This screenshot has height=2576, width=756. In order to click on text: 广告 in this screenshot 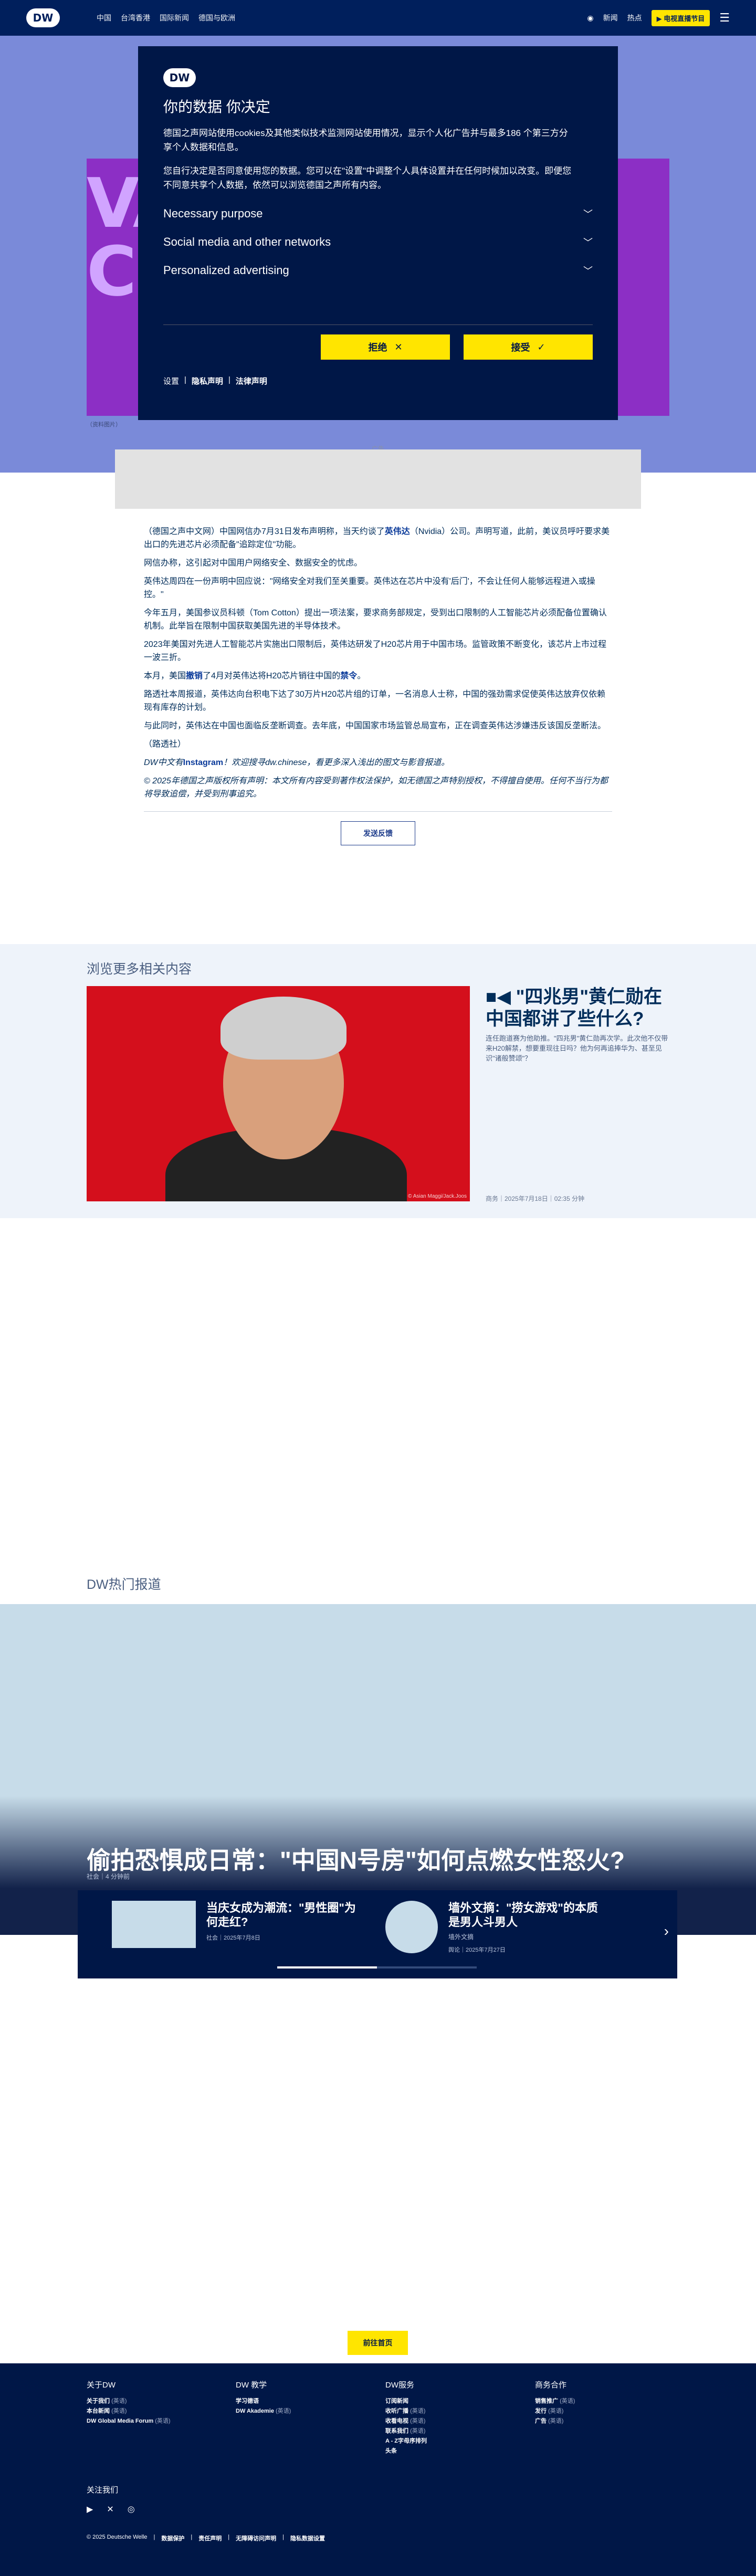, I will do `click(541, 2421)`.